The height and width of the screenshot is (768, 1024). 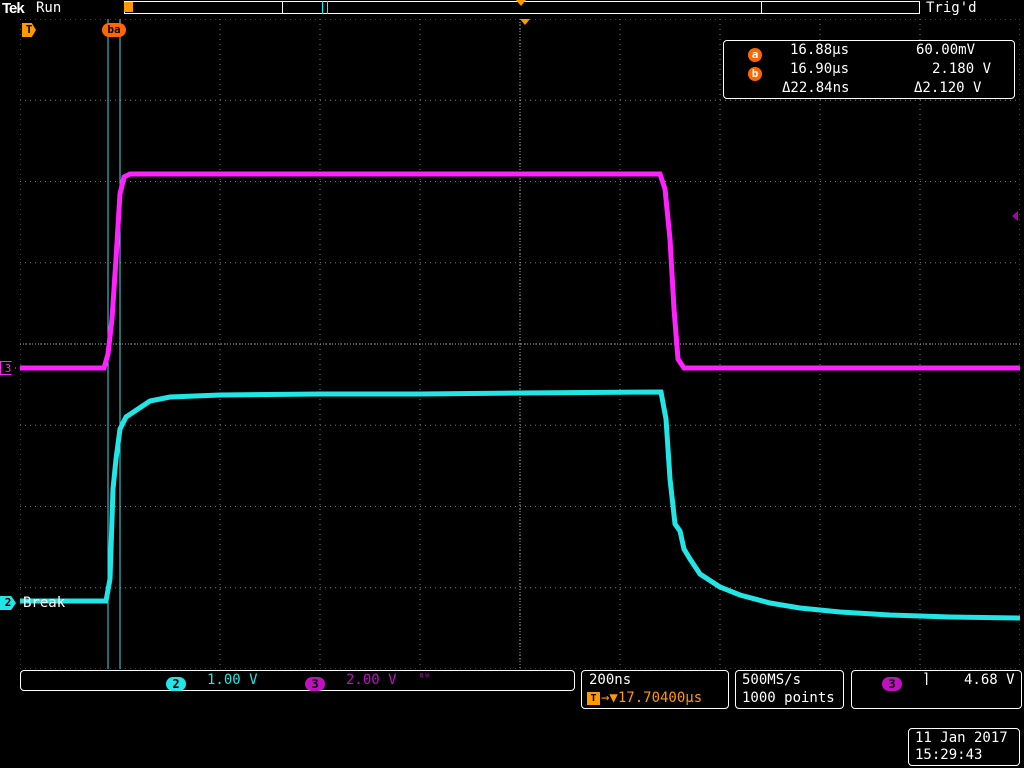 What do you see at coordinates (13, 8) in the screenshot?
I see `brand-logo: Tek` at bounding box center [13, 8].